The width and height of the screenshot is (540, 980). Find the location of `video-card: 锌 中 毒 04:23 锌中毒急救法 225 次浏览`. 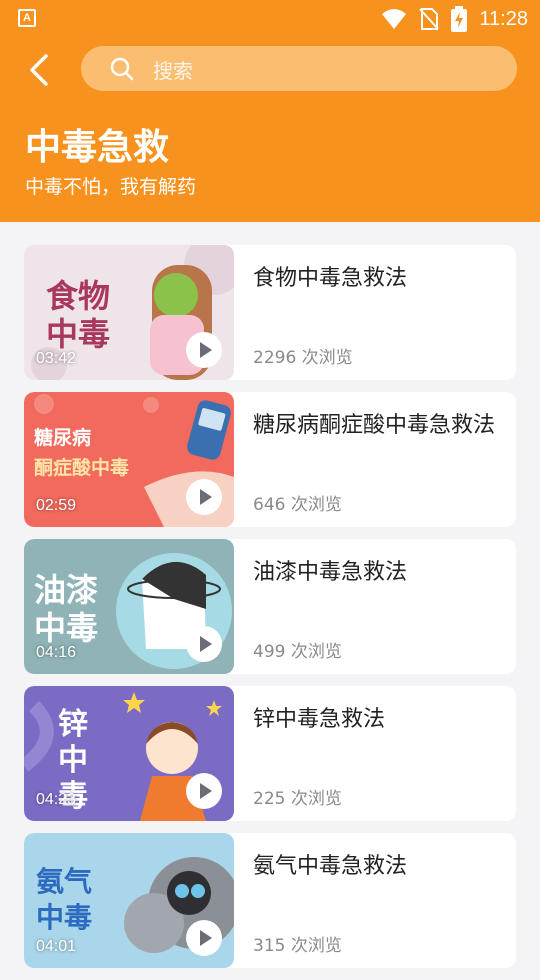

video-card: 锌 中 毒 04:23 锌中毒急救法 225 次浏览 is located at coordinates (270, 753).